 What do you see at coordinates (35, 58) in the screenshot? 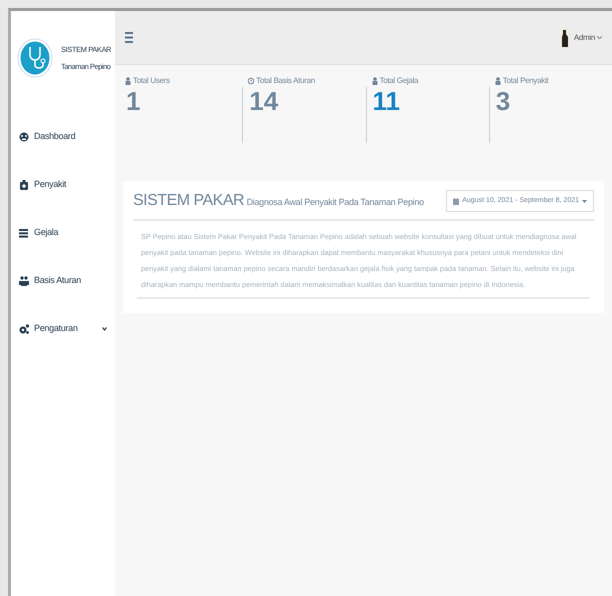
I see `stethoscope-logo` at bounding box center [35, 58].